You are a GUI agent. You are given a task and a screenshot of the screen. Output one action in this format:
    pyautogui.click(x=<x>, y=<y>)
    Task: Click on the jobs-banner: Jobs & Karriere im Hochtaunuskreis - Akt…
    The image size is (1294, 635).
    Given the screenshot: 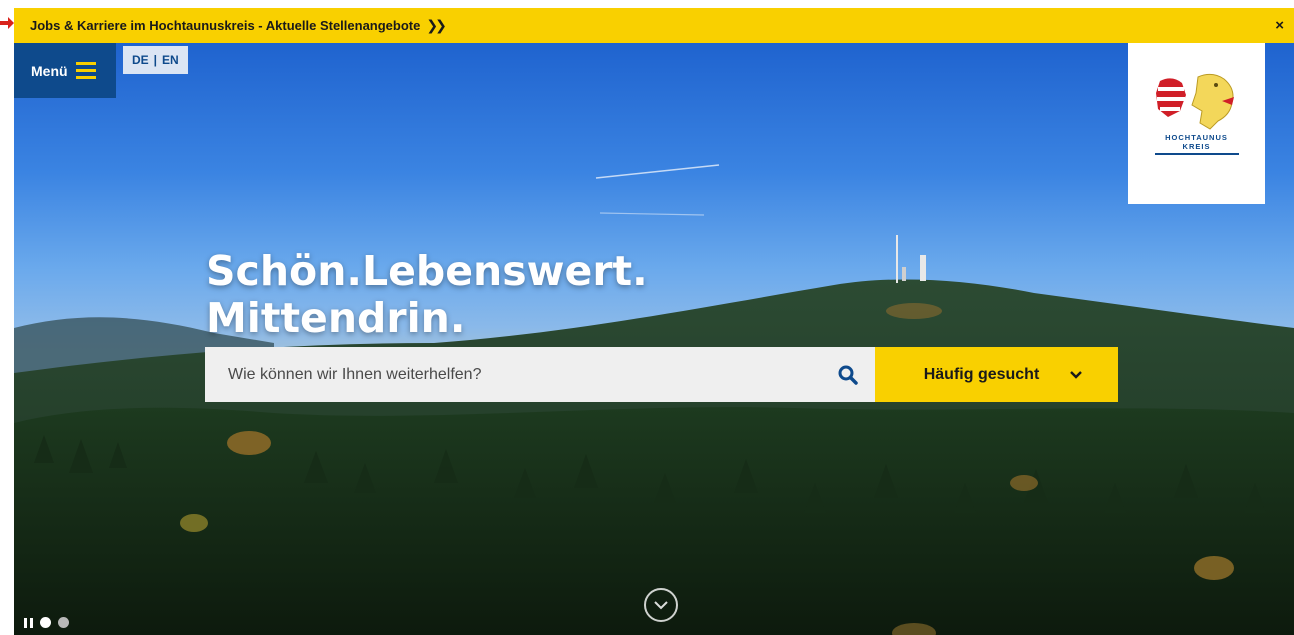 What is the action you would take?
    pyautogui.click(x=654, y=25)
    